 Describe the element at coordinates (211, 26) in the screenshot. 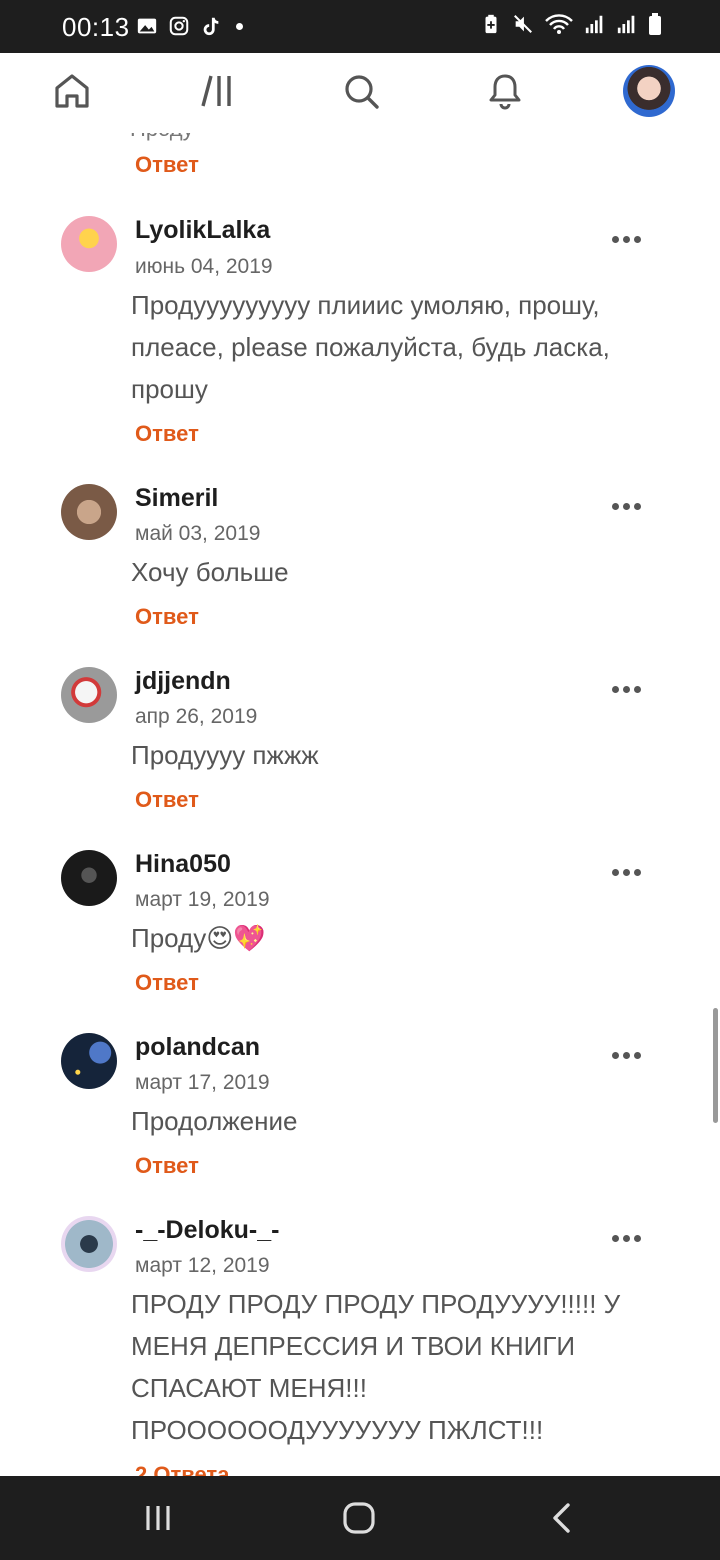

I see `tiktok-icon` at that location.